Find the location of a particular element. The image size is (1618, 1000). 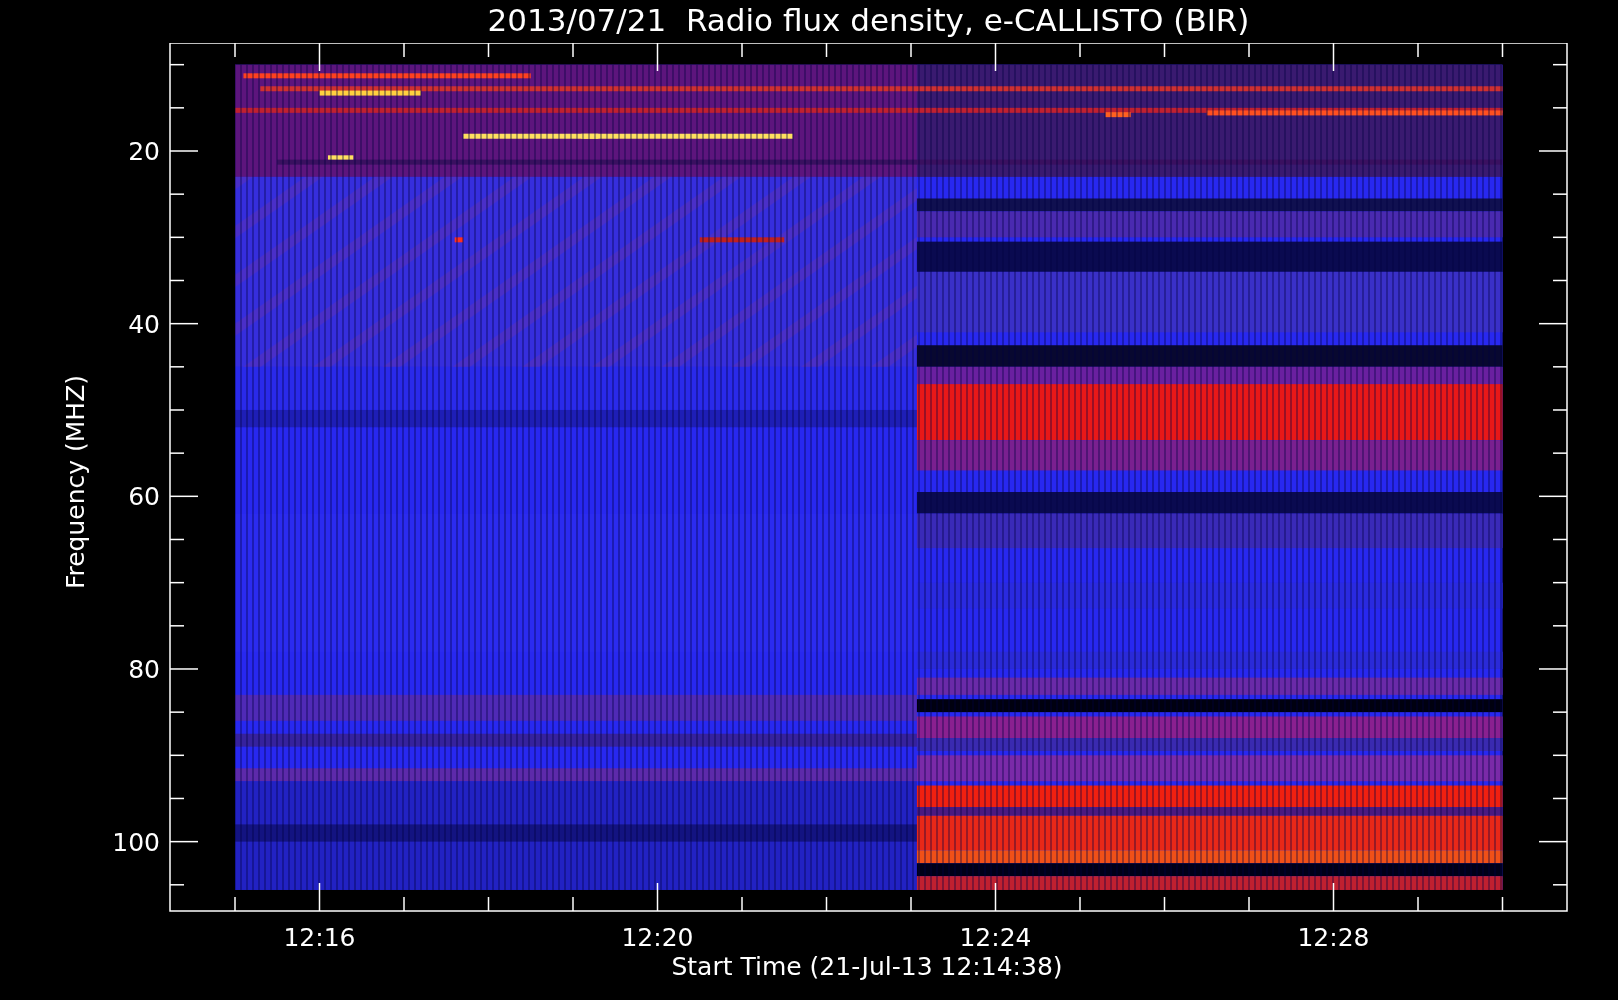

tick-label: 12:16 is located at coordinates (319, 937).